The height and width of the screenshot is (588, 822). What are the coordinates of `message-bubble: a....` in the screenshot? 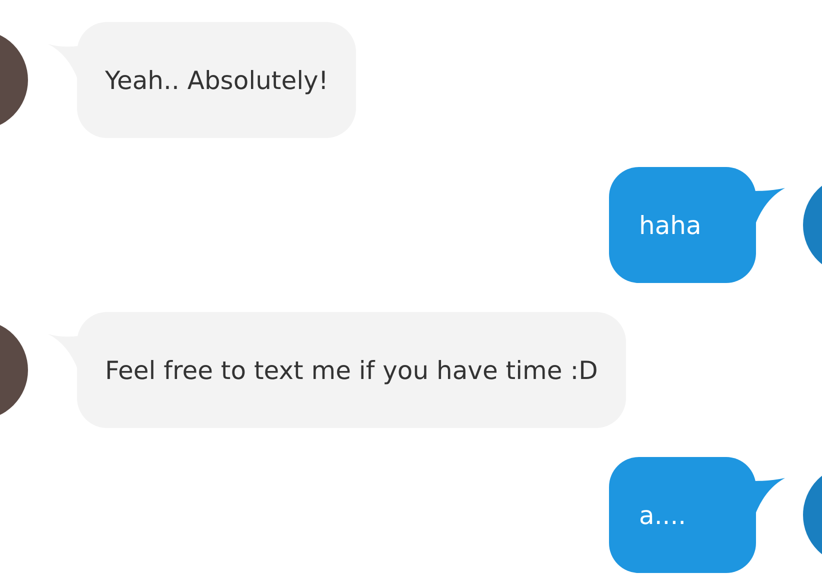 It's located at (682, 515).